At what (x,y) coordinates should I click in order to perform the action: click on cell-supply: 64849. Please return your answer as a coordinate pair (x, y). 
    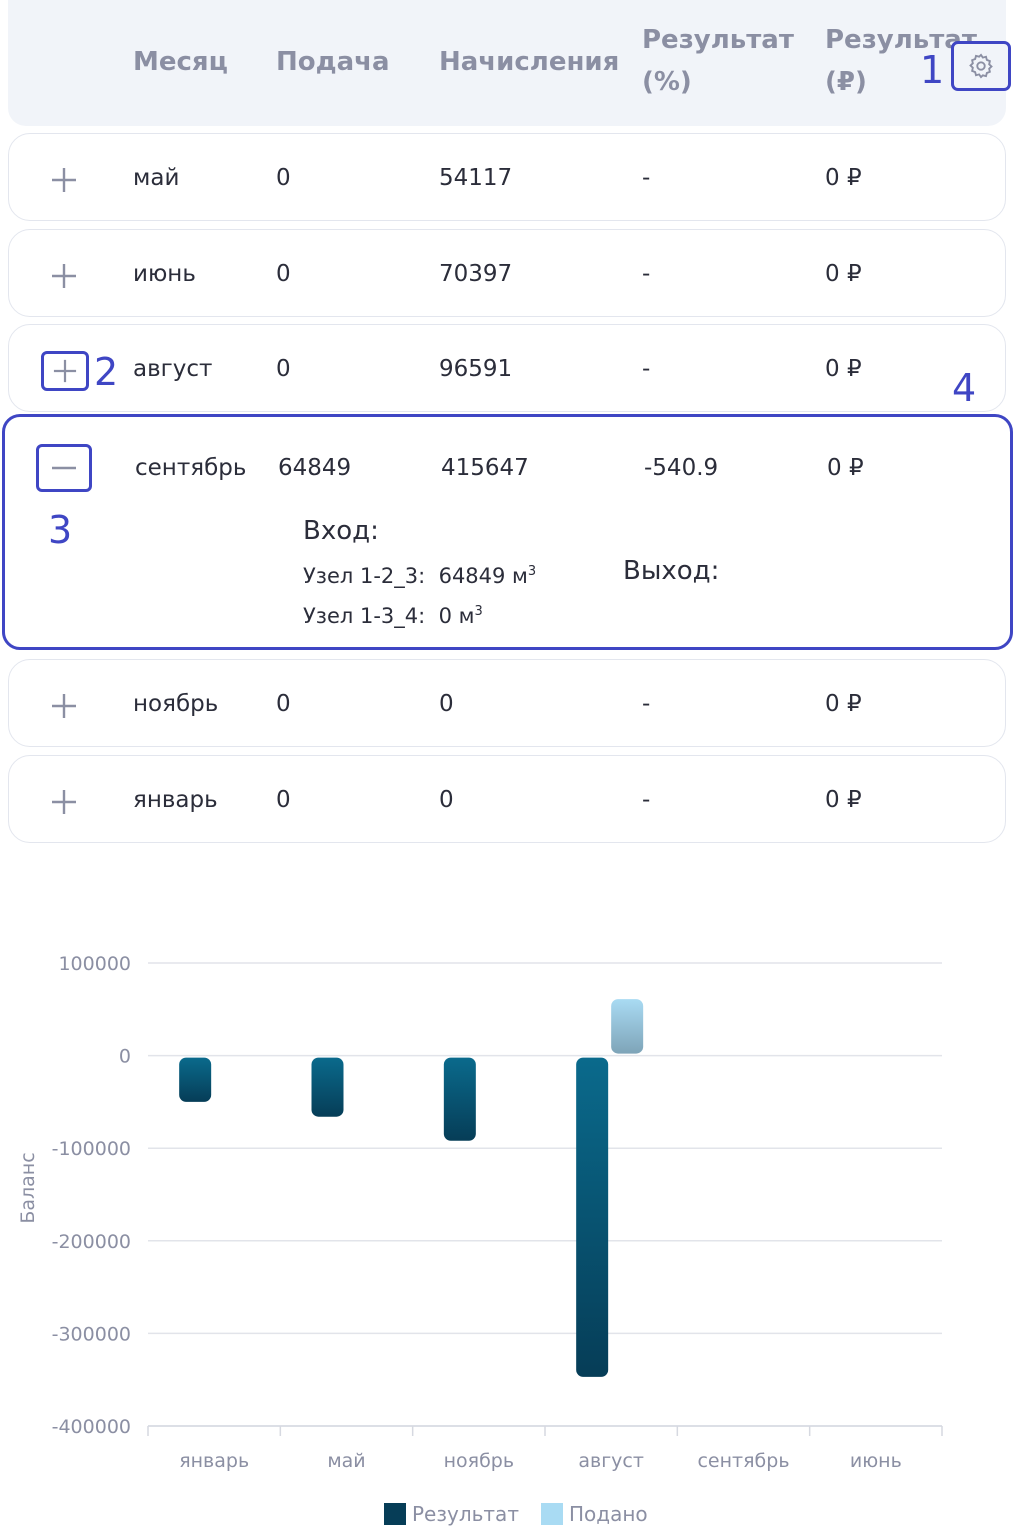
    Looking at the image, I should click on (315, 468).